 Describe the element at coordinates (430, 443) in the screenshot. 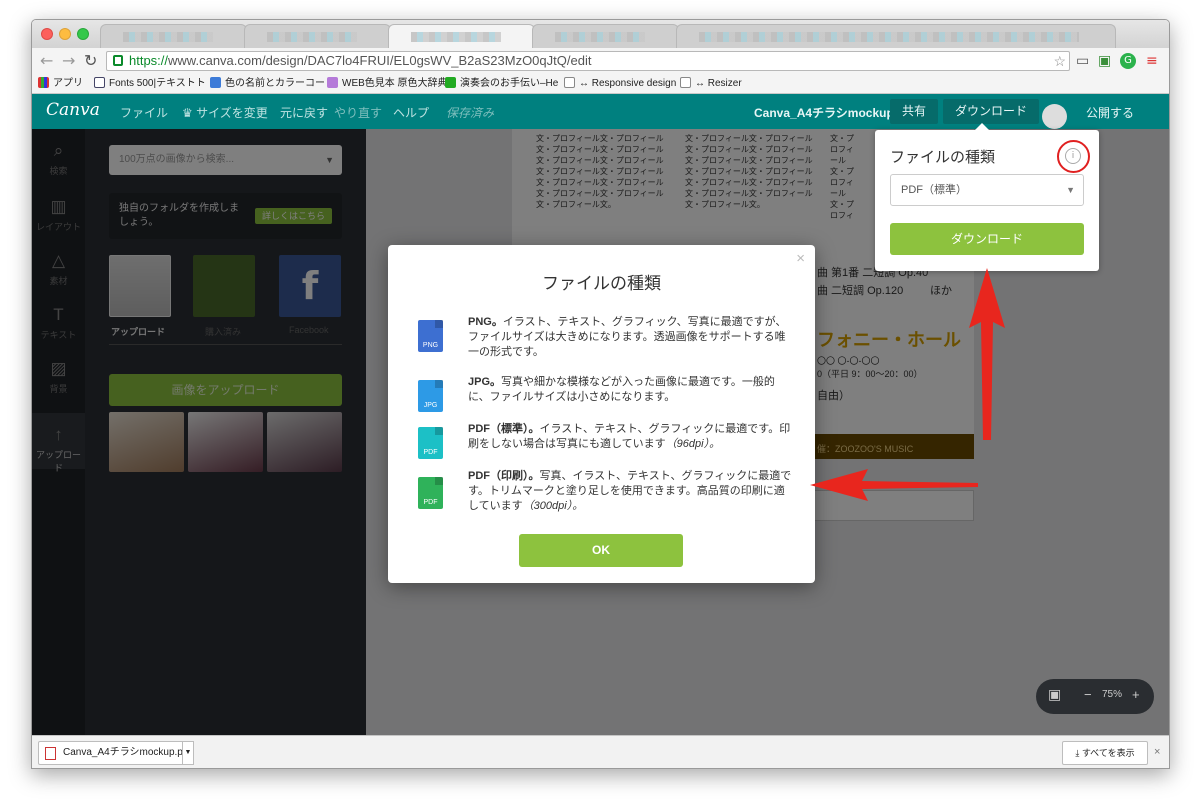

I see `pdf-standard-file-icon: PDF` at that location.